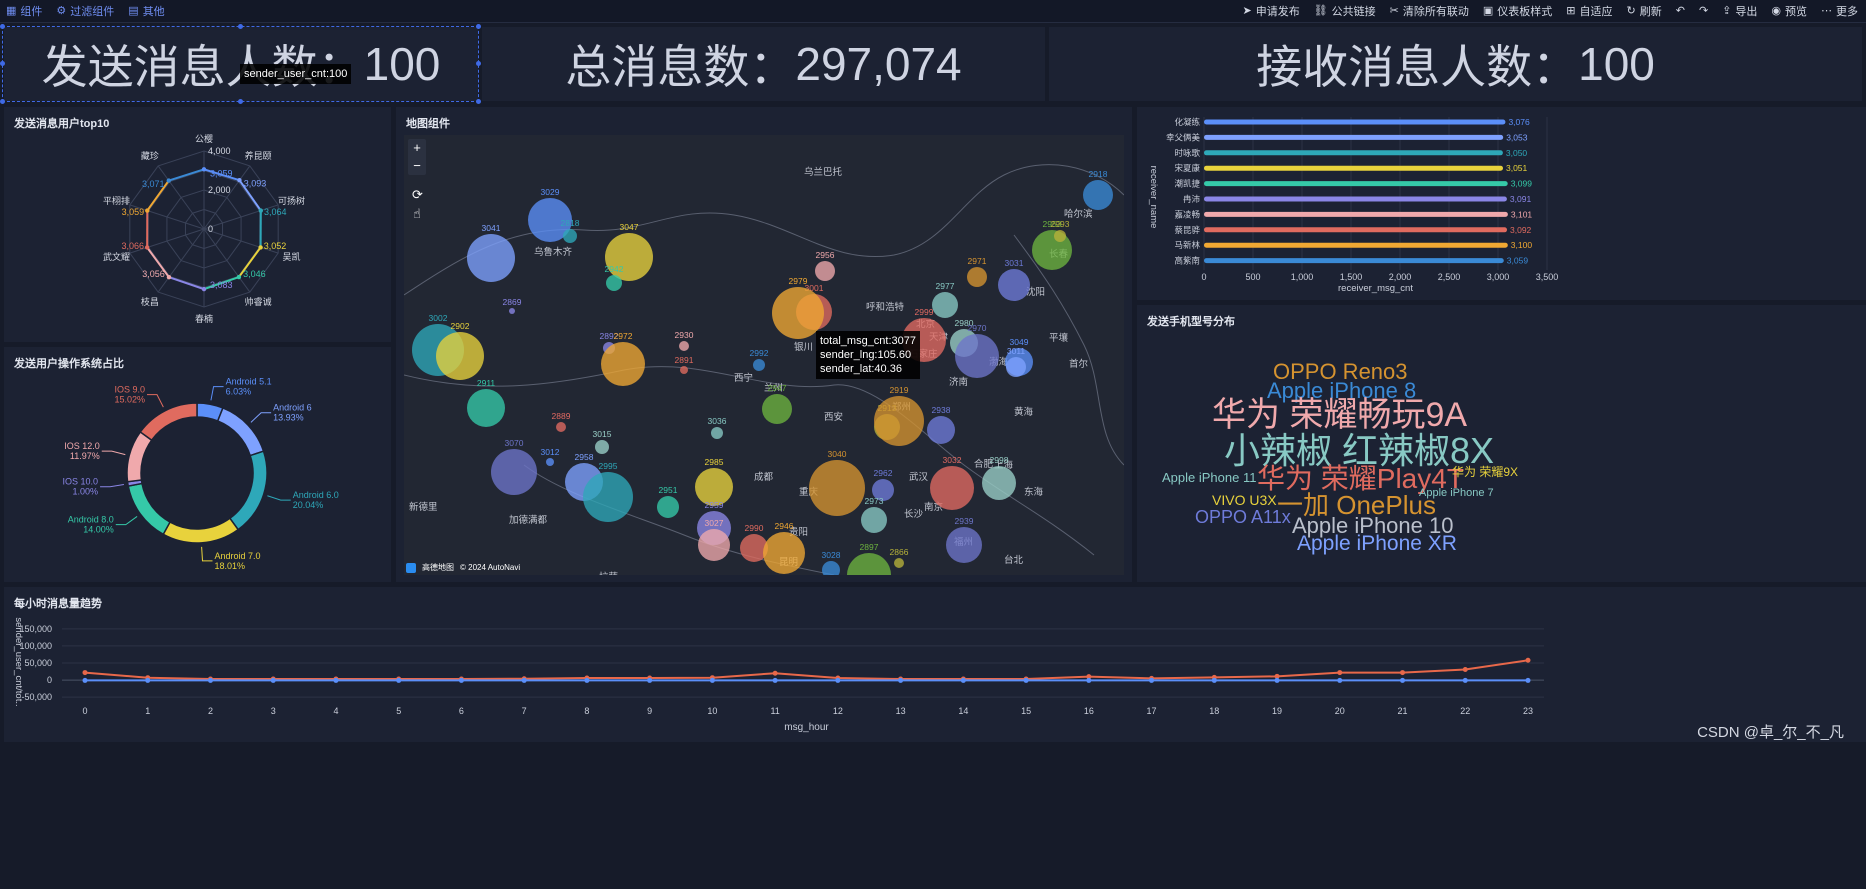 This screenshot has width=1866, height=889. Describe the element at coordinates (204, 318) in the screenshot. I see `radar-category-label: 春楠` at that location.